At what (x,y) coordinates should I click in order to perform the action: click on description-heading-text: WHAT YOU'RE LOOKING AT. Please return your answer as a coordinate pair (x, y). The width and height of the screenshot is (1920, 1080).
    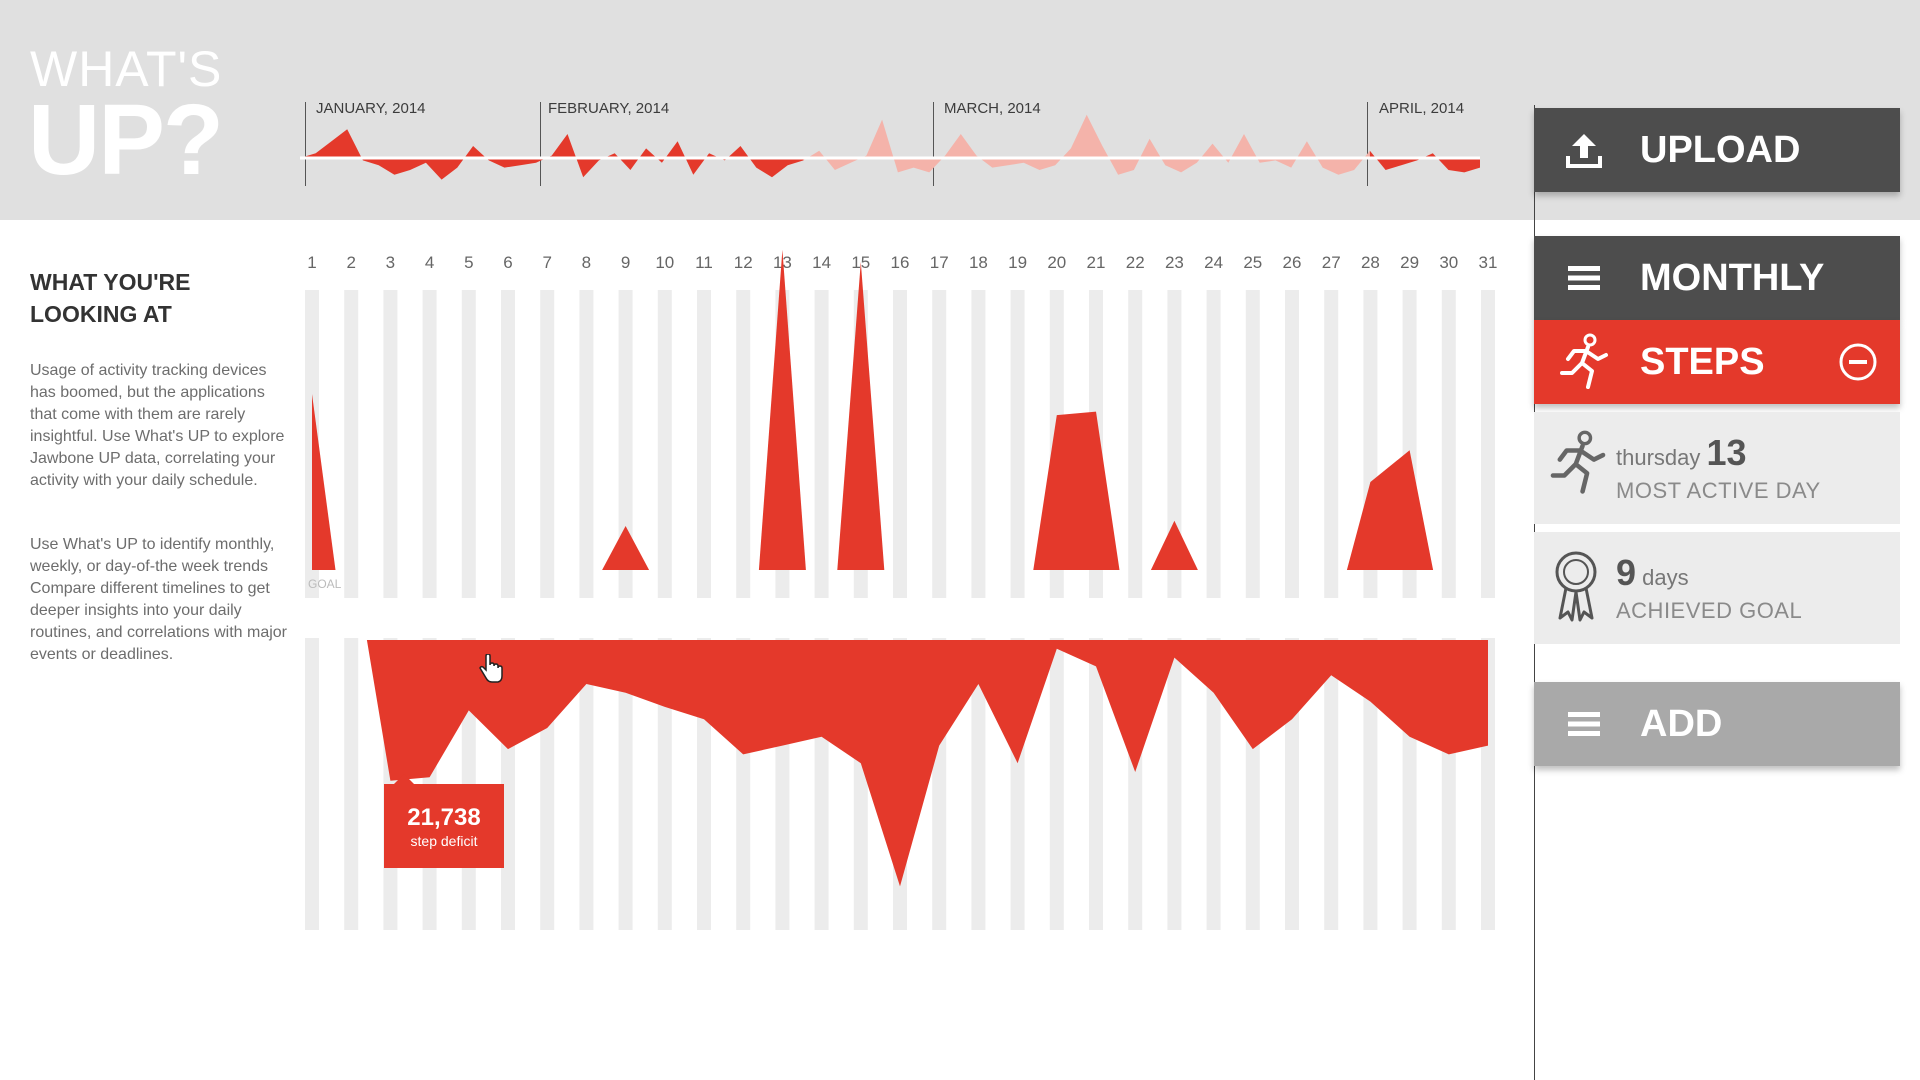
    Looking at the image, I should click on (110, 298).